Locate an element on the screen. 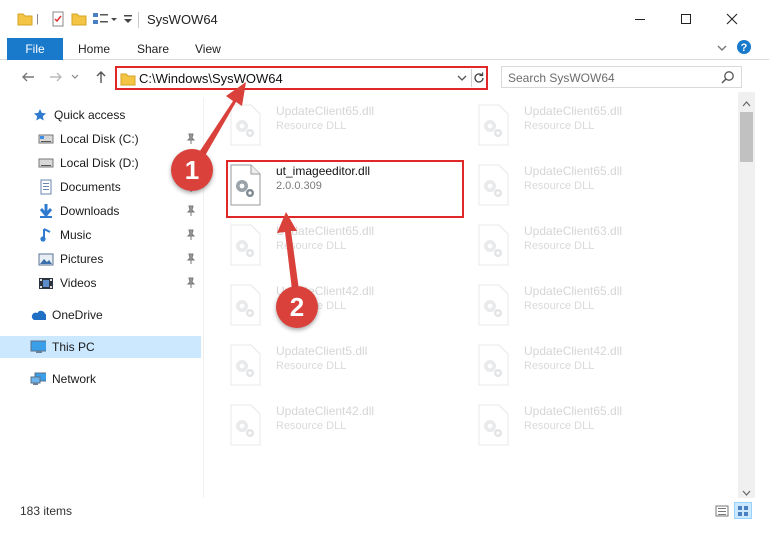  up-button is located at coordinates (101, 77).